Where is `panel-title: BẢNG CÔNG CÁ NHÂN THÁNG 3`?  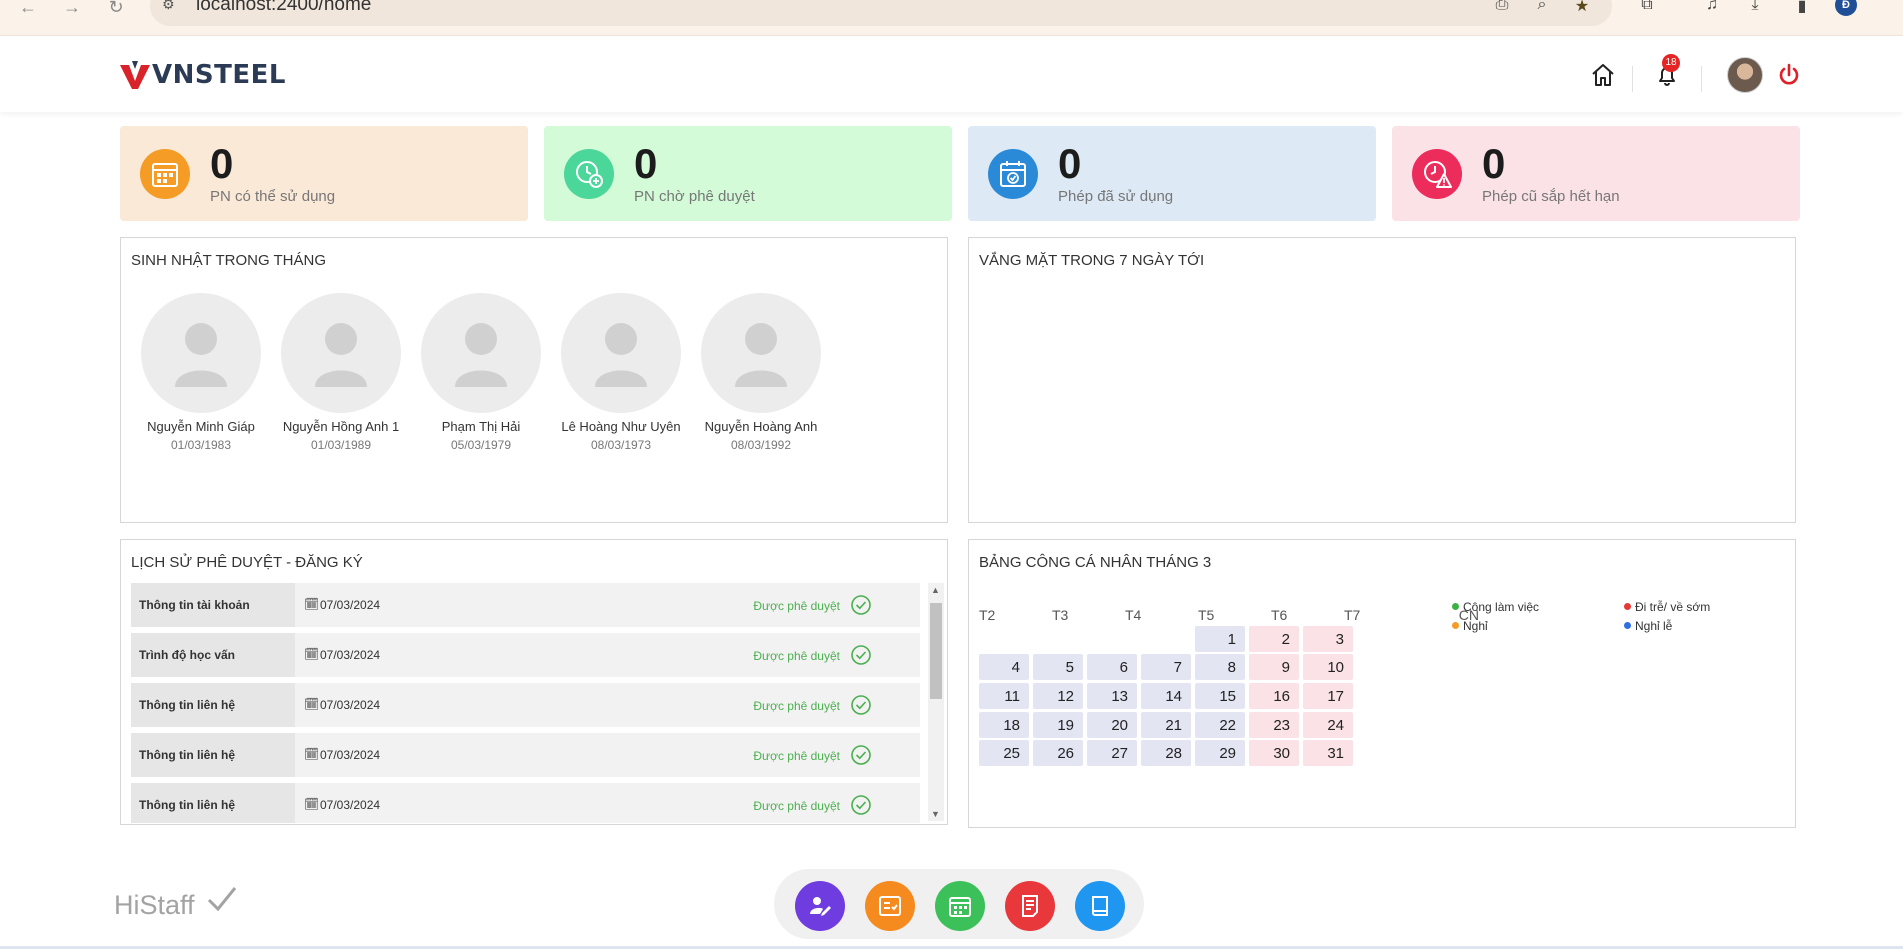 panel-title: BẢNG CÔNG CÁ NHÂN THÁNG 3 is located at coordinates (1095, 562).